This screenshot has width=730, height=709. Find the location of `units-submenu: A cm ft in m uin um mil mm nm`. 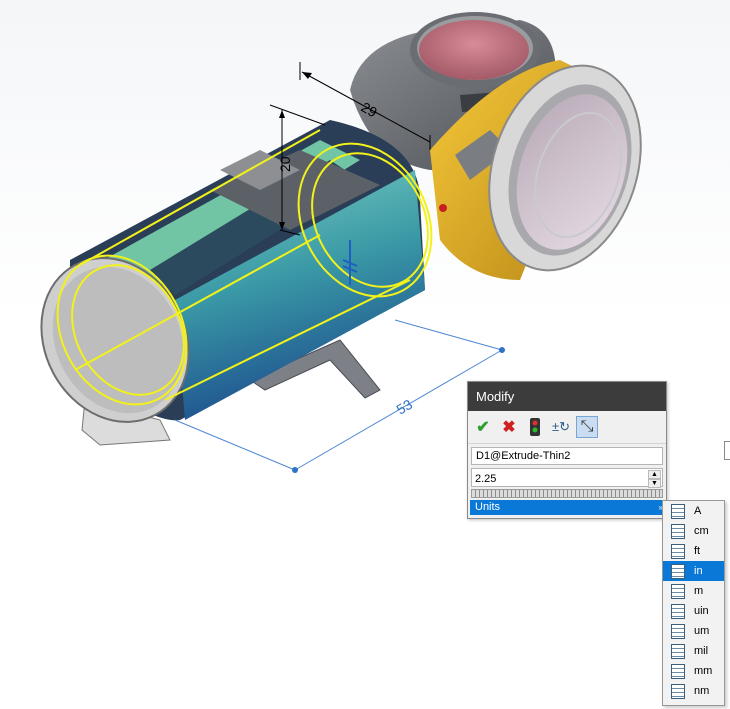

units-submenu: A cm ft in m uin um mil mm nm is located at coordinates (693, 603).